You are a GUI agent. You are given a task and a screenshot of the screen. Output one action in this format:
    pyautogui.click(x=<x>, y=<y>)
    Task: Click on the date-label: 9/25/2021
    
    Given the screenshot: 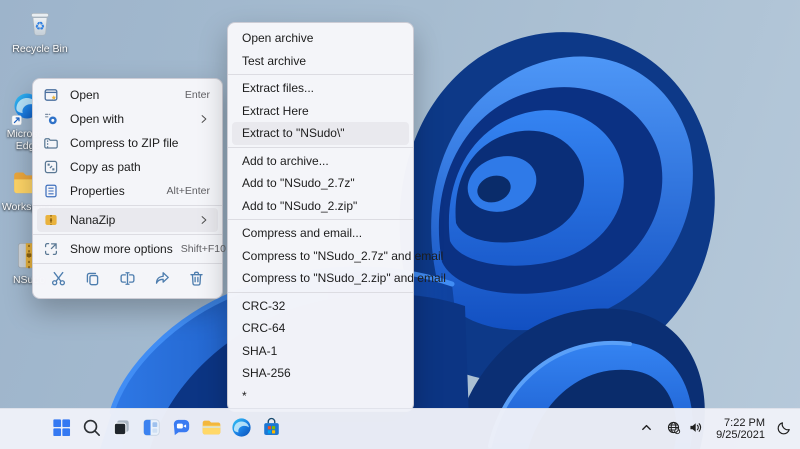 What is the action you would take?
    pyautogui.click(x=740, y=435)
    